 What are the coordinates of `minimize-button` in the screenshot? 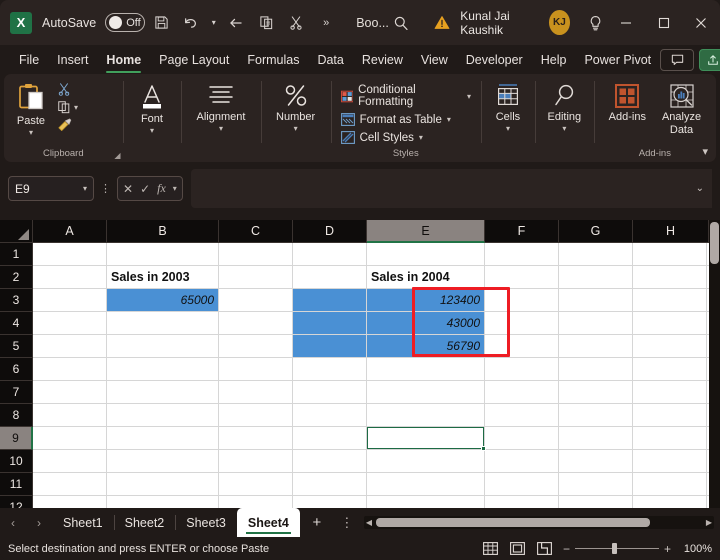 It's located at (626, 22).